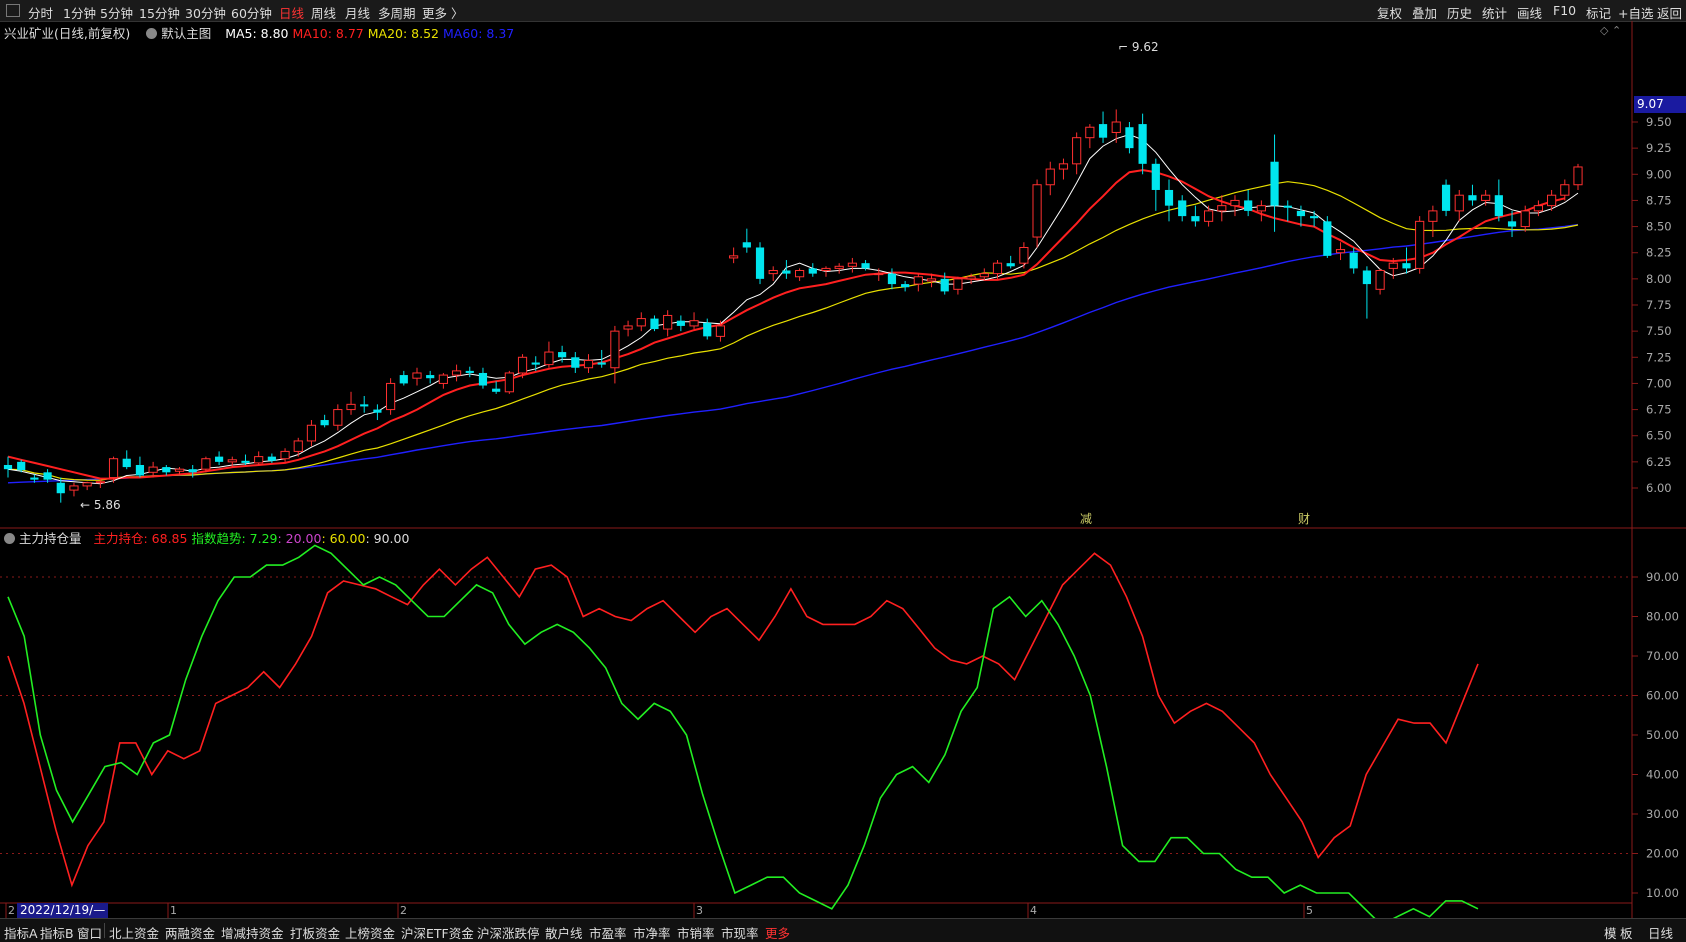 The image size is (1686, 942). What do you see at coordinates (1304, 519) in the screenshot?
I see `event-mark: 财` at bounding box center [1304, 519].